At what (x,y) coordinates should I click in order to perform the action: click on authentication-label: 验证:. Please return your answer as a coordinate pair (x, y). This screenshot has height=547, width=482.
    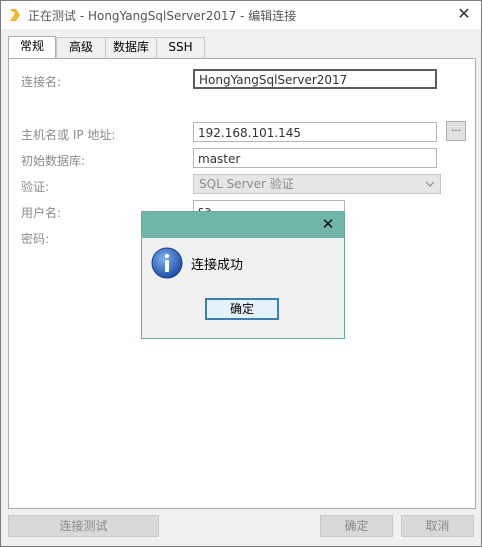
    Looking at the image, I should click on (35, 187).